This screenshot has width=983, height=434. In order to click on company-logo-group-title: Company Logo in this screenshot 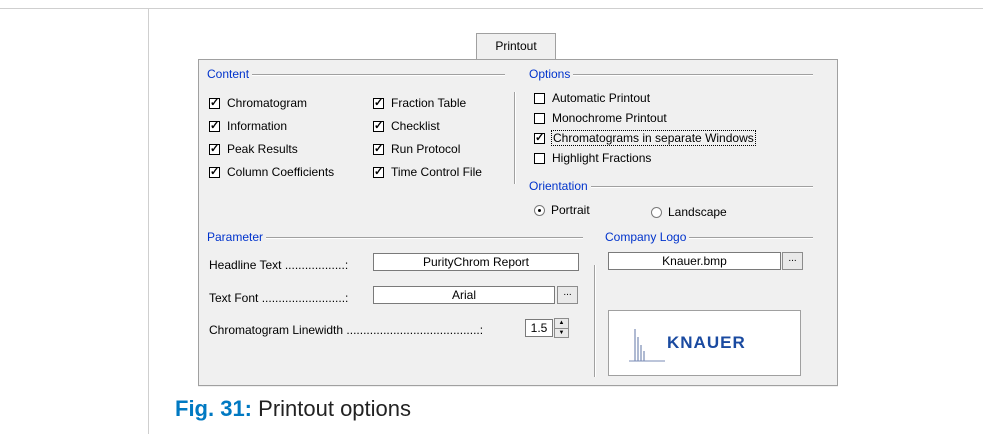, I will do `click(647, 237)`.